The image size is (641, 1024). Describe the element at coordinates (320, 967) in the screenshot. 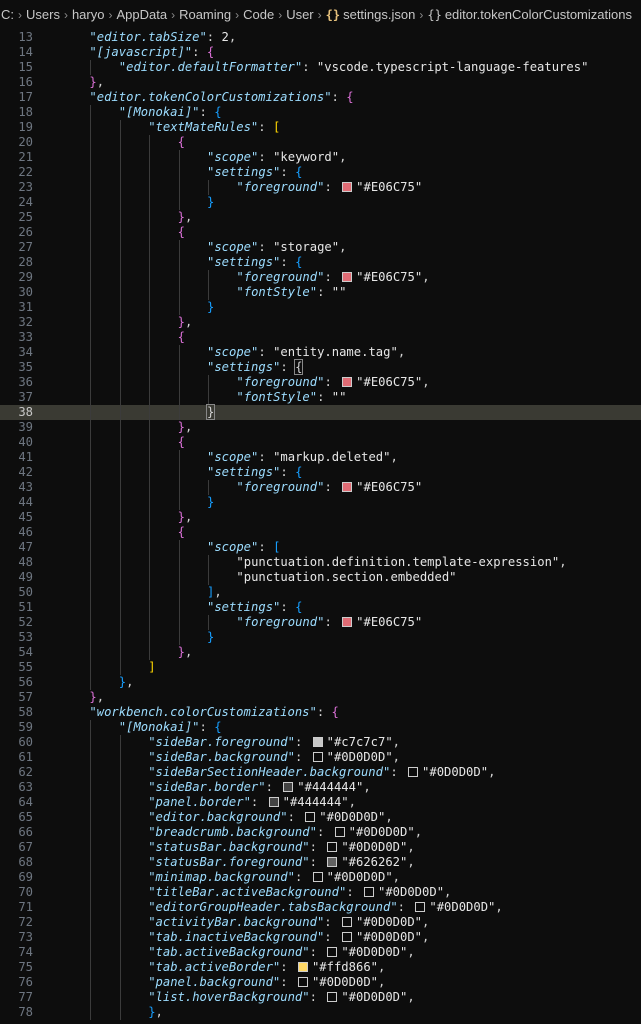

I see `code-line: 75 "tab.activeBorder": "#ffd866",` at that location.